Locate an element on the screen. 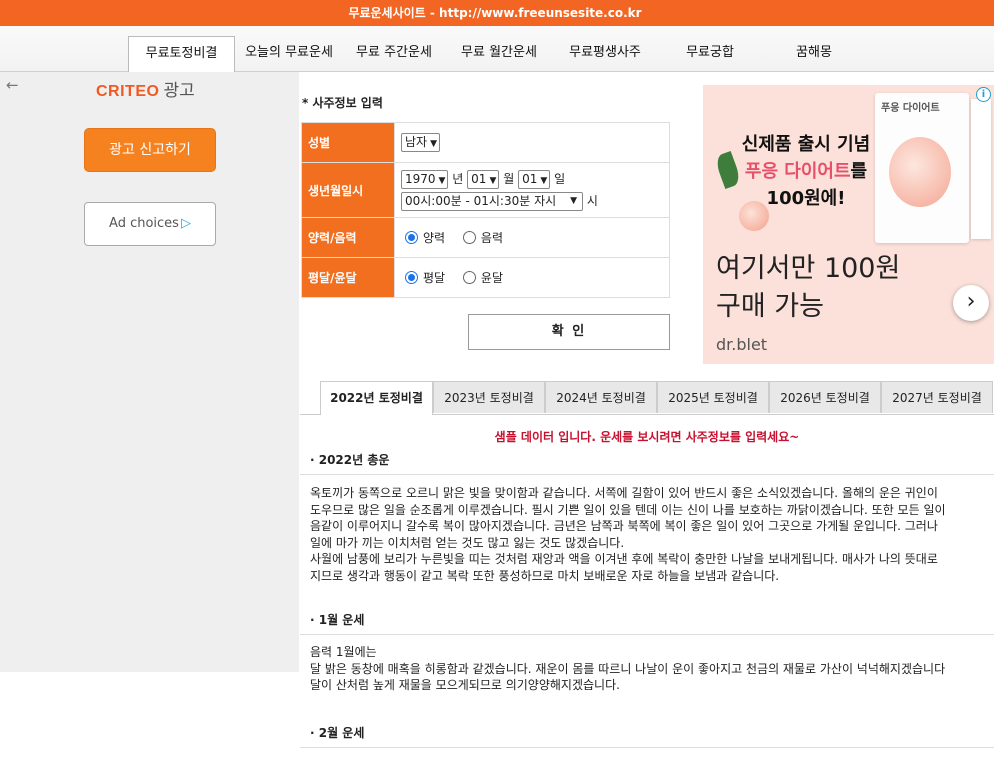  gender-select: 남자 ▼ is located at coordinates (421, 142).